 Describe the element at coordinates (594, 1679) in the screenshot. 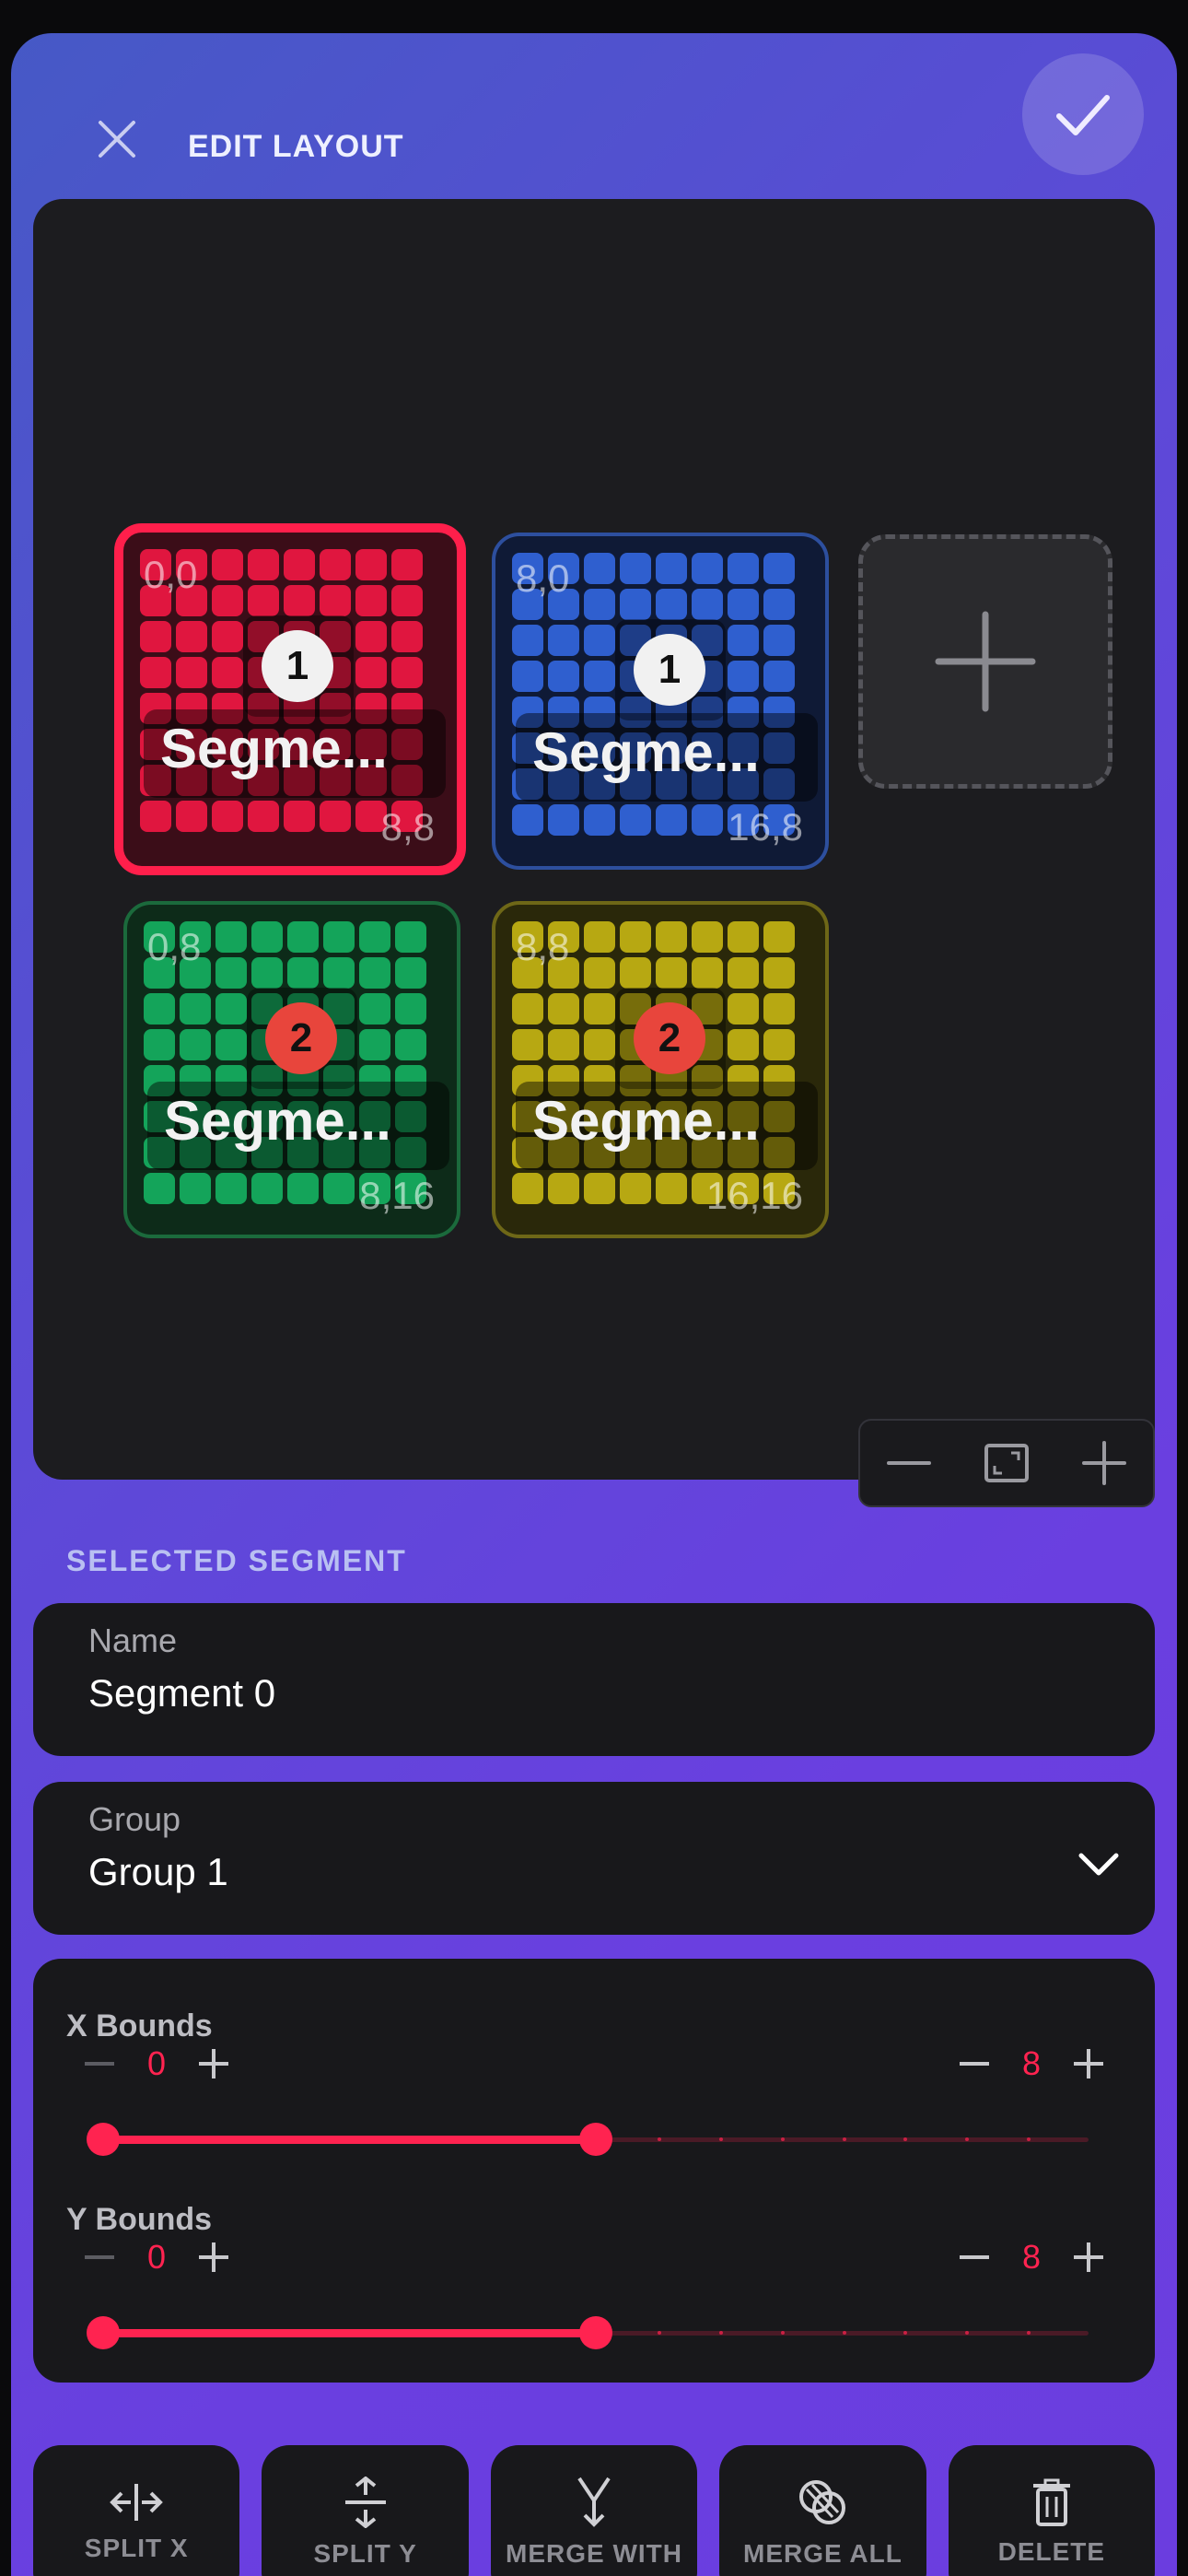

I see `name-field: Name Segment 0` at that location.